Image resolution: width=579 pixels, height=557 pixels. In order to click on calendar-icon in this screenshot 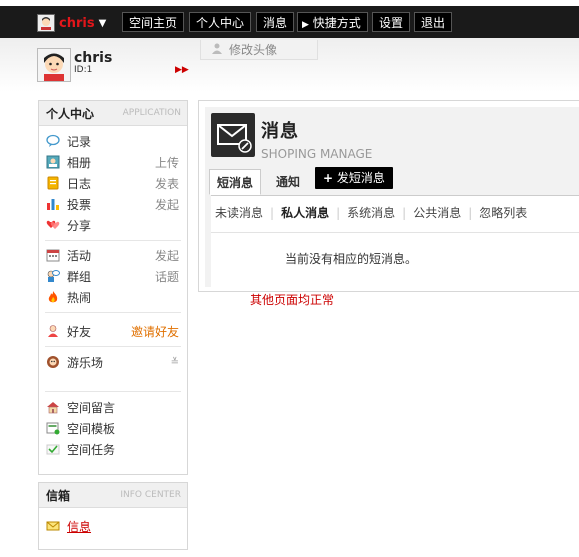, I will do `click(53, 255)`.